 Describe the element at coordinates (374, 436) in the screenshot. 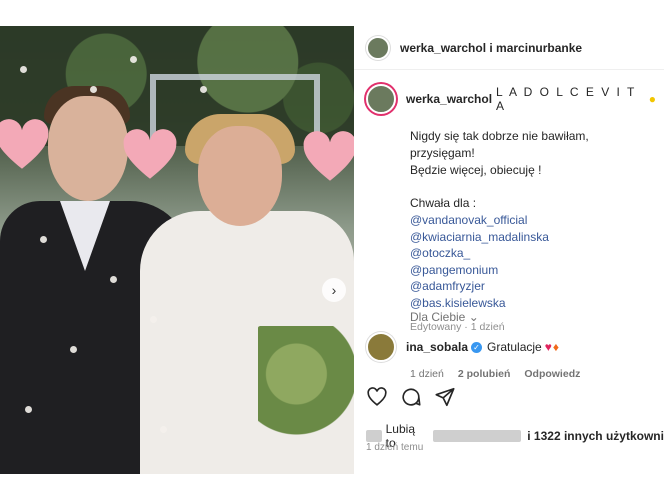

I see `redacted-avatar` at that location.